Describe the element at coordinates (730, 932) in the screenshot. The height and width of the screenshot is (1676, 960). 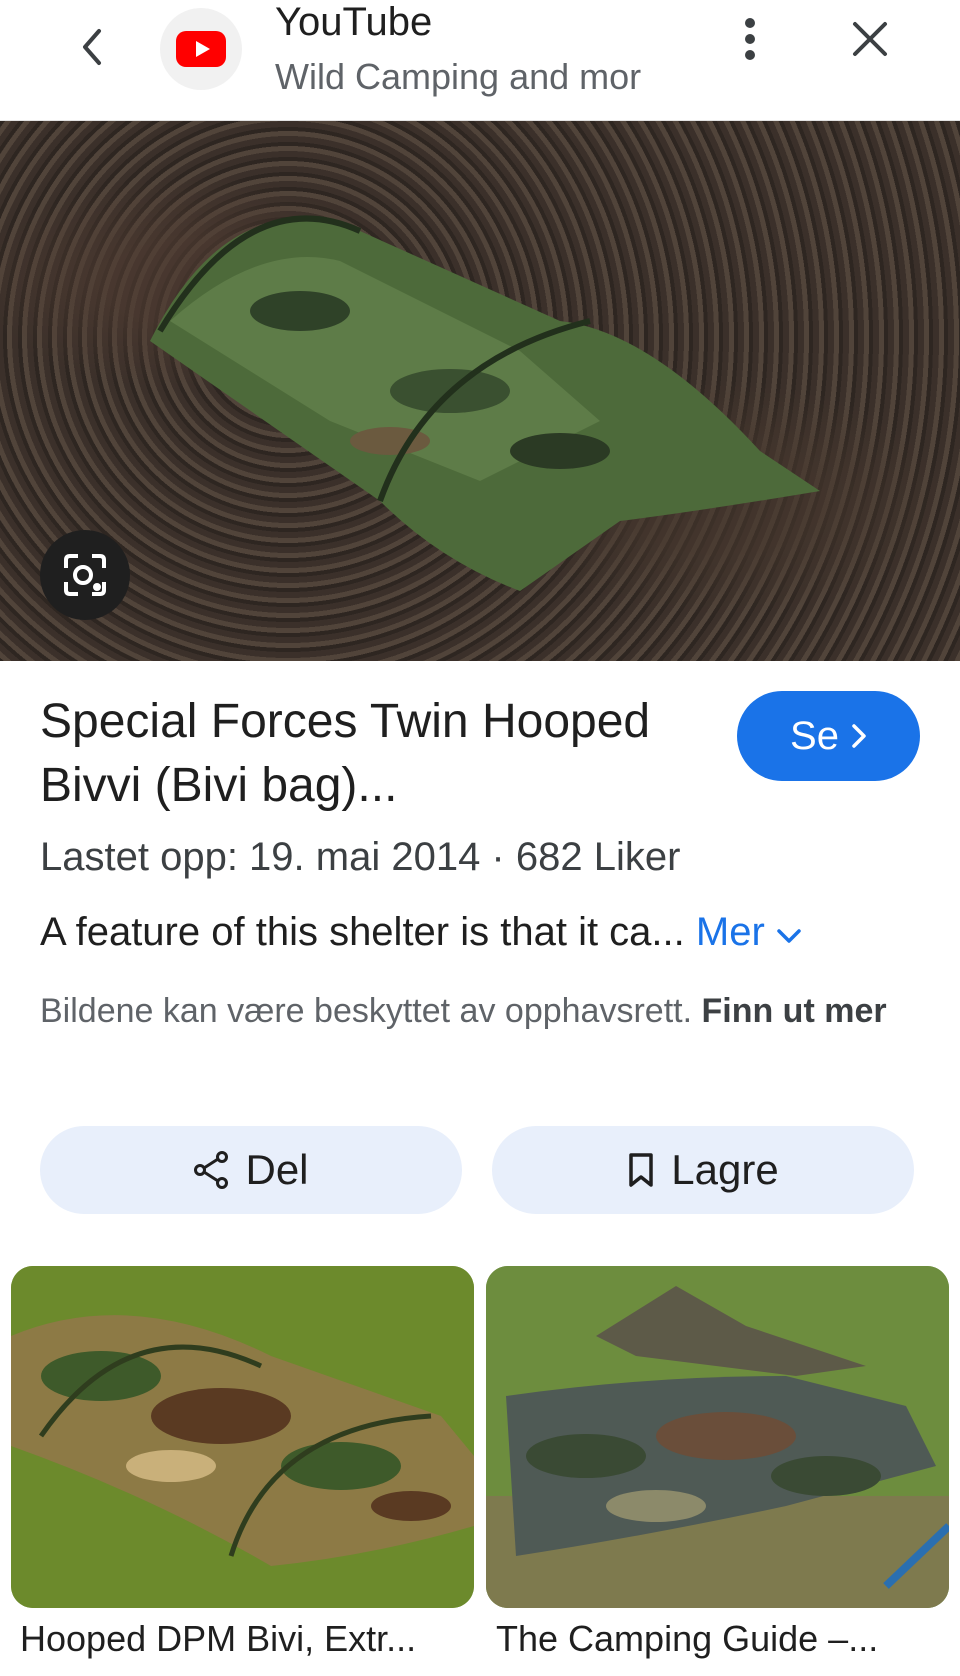
I see `more-label: Mer` at that location.